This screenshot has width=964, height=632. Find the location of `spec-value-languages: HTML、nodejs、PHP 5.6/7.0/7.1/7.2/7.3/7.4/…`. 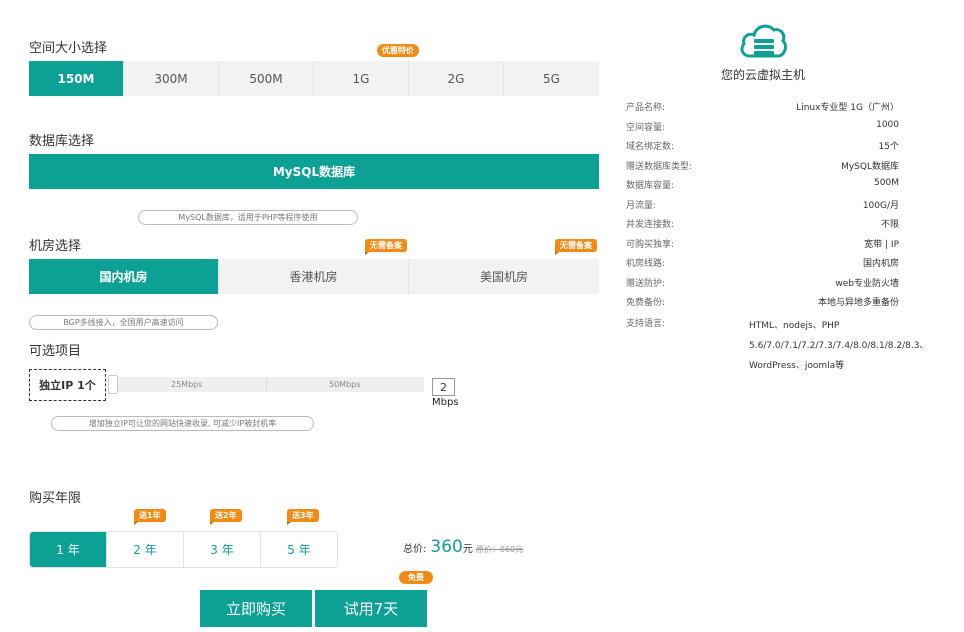

spec-value-languages: HTML、nodejs、PHP 5.6/7.0/7.1/7.2/7.3/7.4/… is located at coordinates (838, 346).